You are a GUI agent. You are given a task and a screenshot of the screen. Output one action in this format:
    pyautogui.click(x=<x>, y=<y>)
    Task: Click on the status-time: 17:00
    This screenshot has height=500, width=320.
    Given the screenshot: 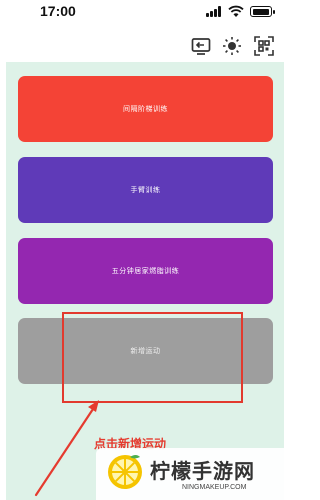 What is the action you would take?
    pyautogui.click(x=58, y=11)
    